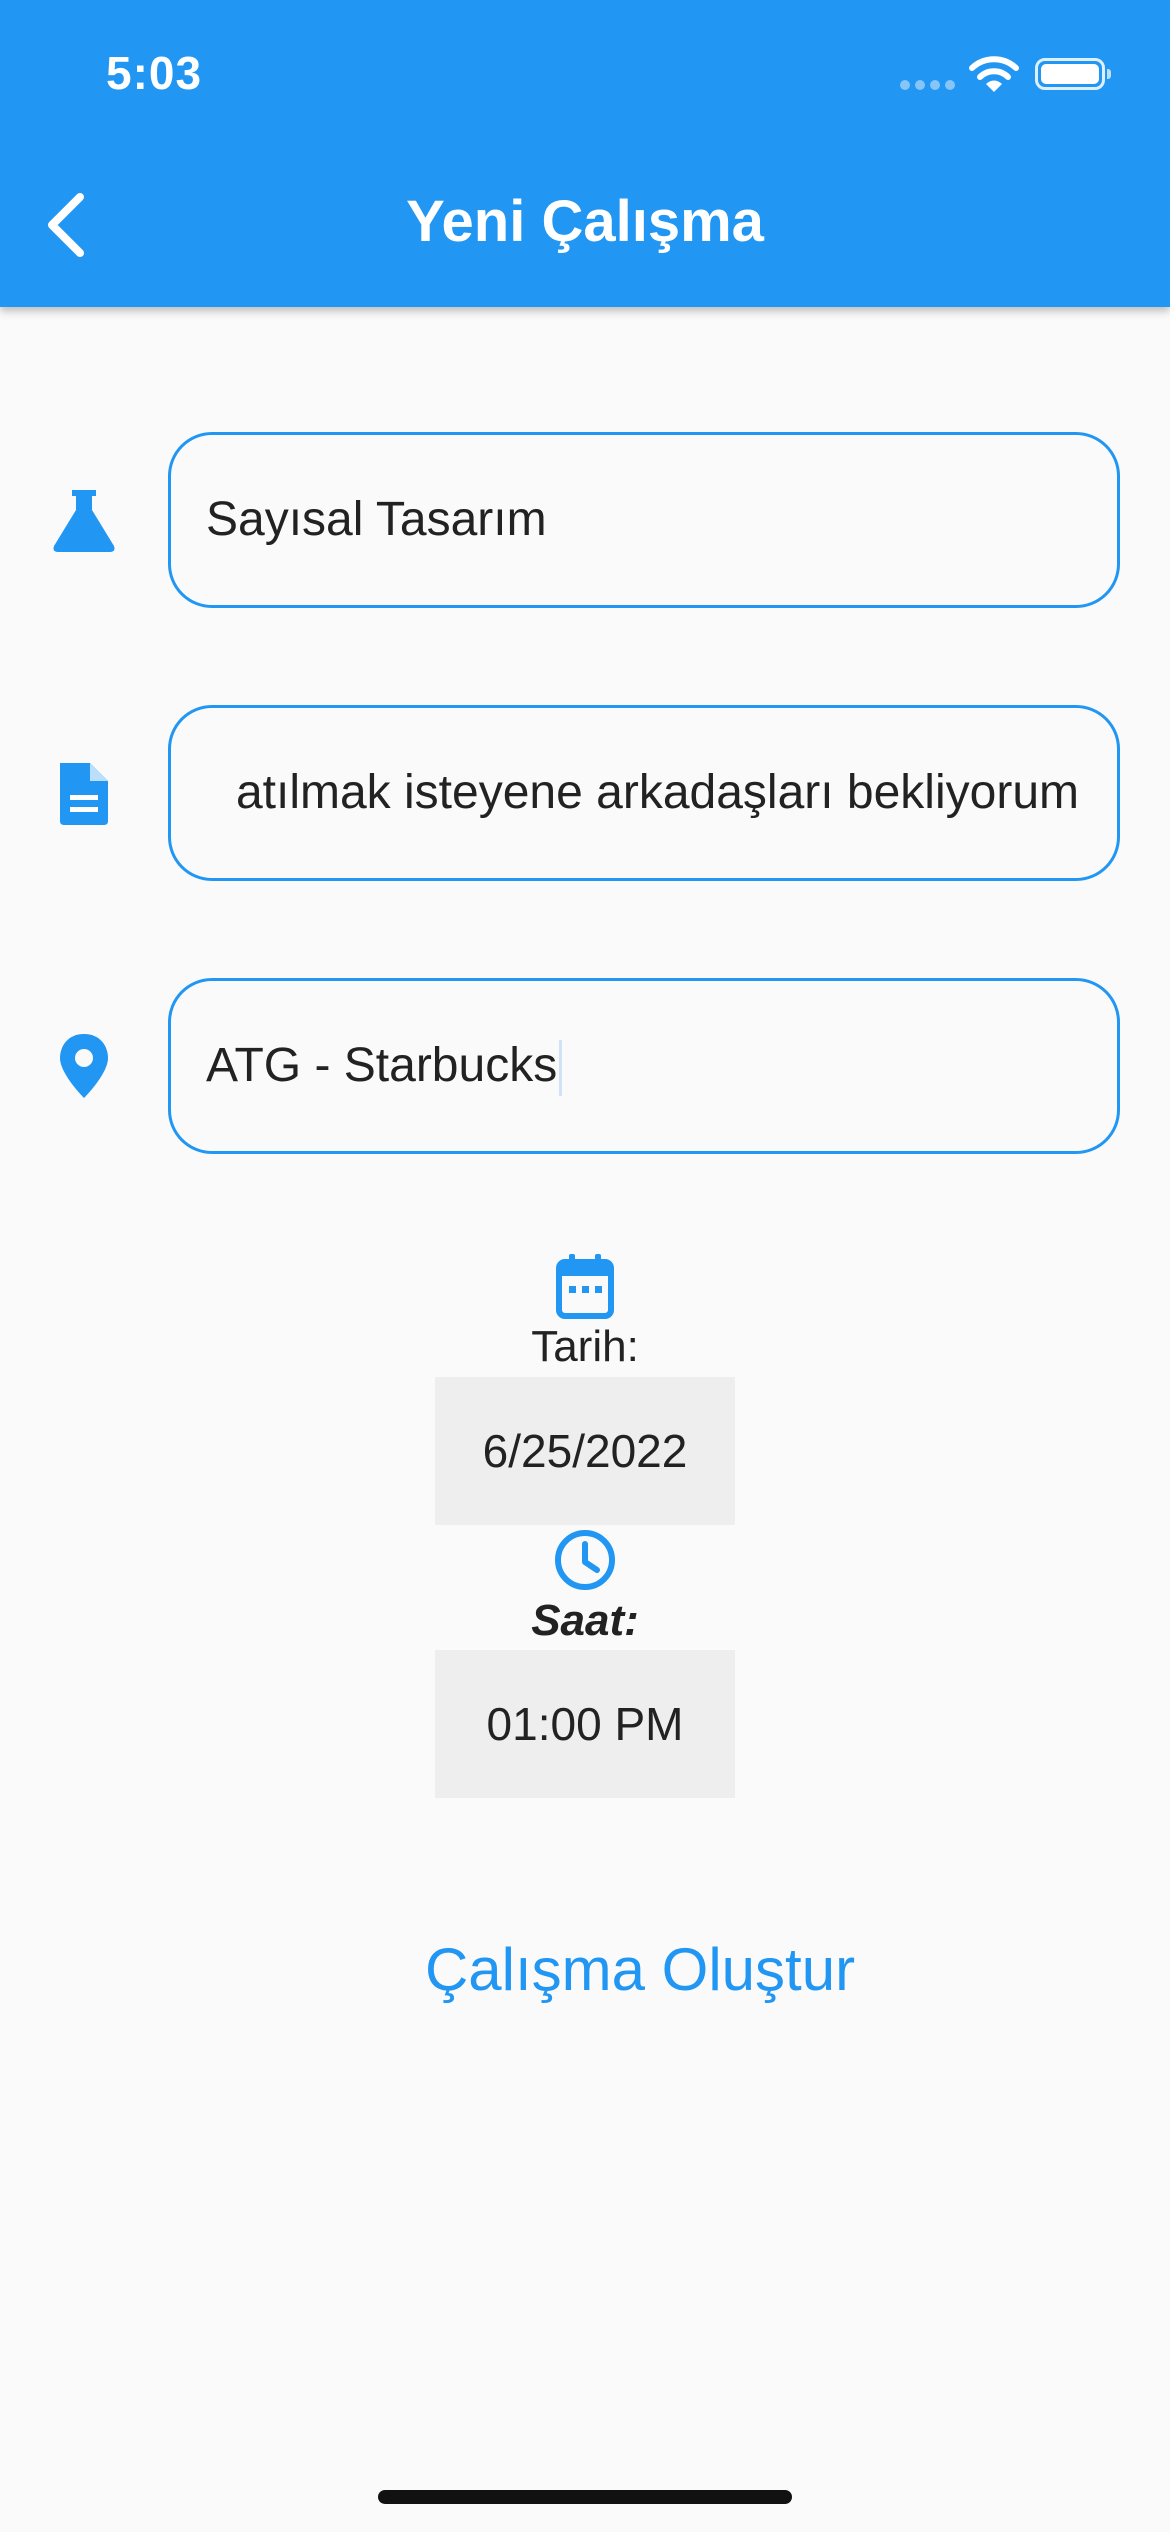  I want to click on location-input-value: ATG - Starbucks, so click(382, 1065).